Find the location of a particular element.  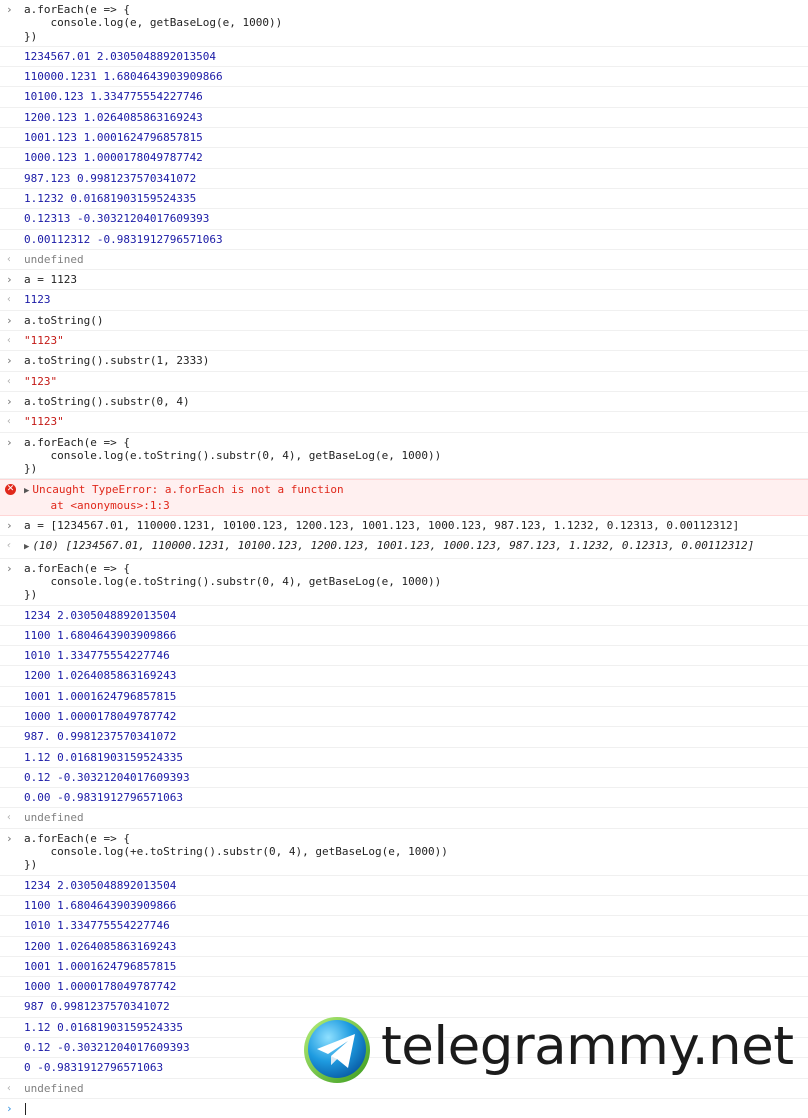

console-result: ‹ "123" is located at coordinates (404, 382).